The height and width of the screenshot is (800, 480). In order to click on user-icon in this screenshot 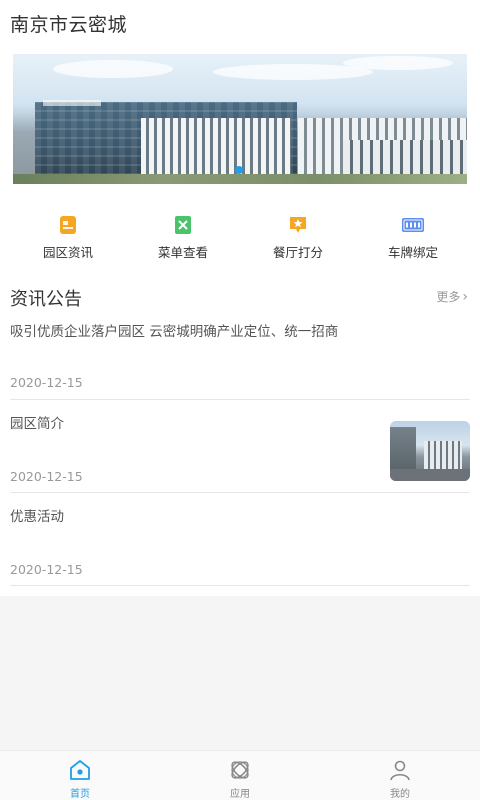, I will do `click(400, 770)`.